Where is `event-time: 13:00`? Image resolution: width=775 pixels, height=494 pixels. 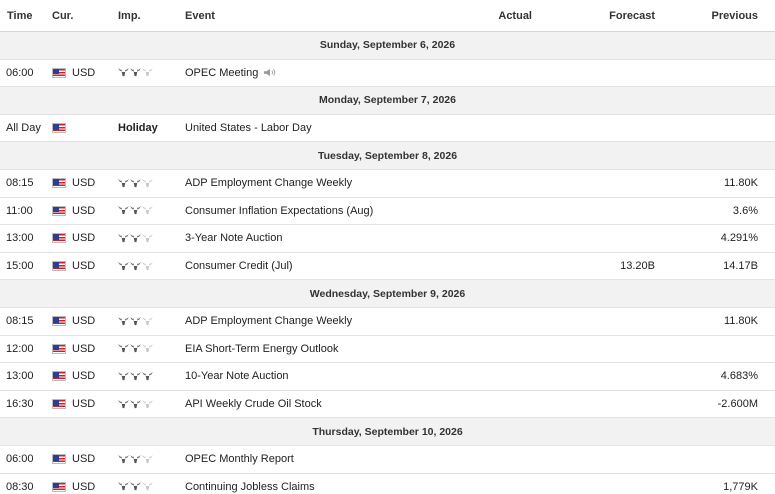
event-time: 13:00 is located at coordinates (20, 376).